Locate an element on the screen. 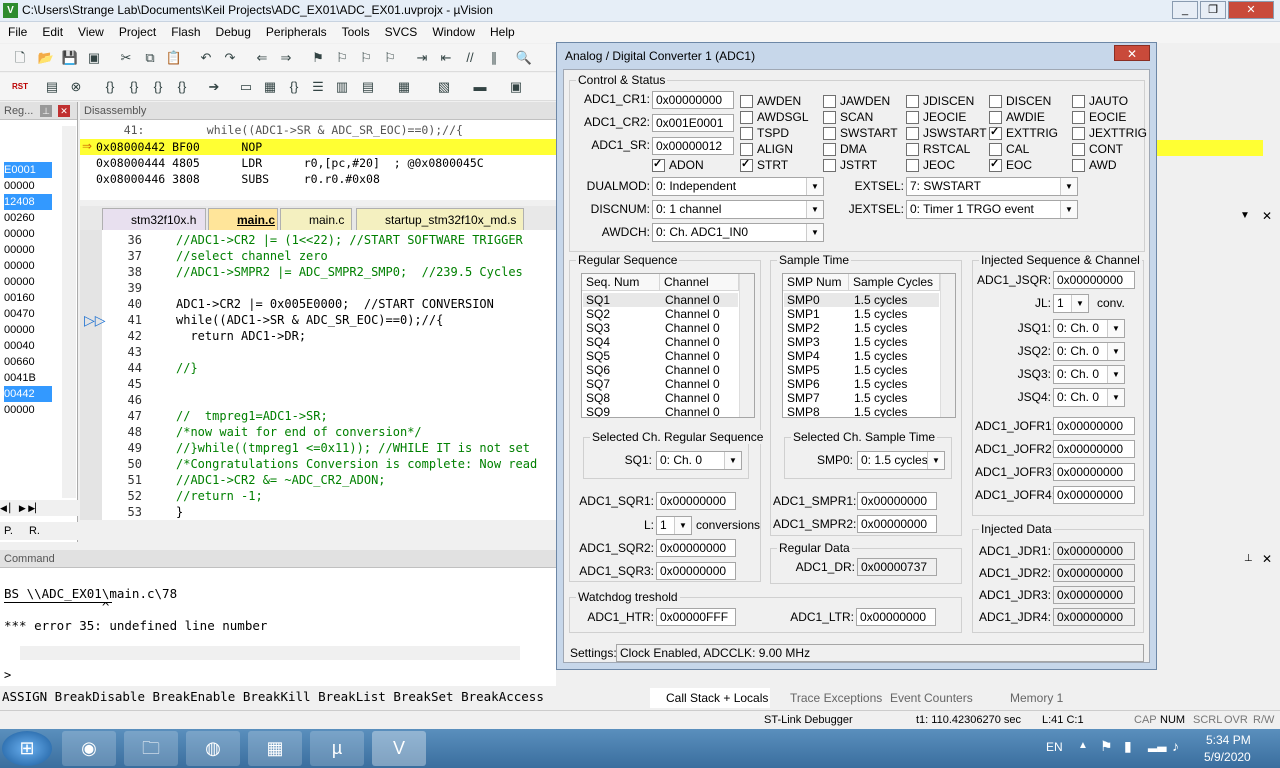 This screenshot has height=768, width=1280. command-pin-icon: ⊥ is located at coordinates (1248, 558).